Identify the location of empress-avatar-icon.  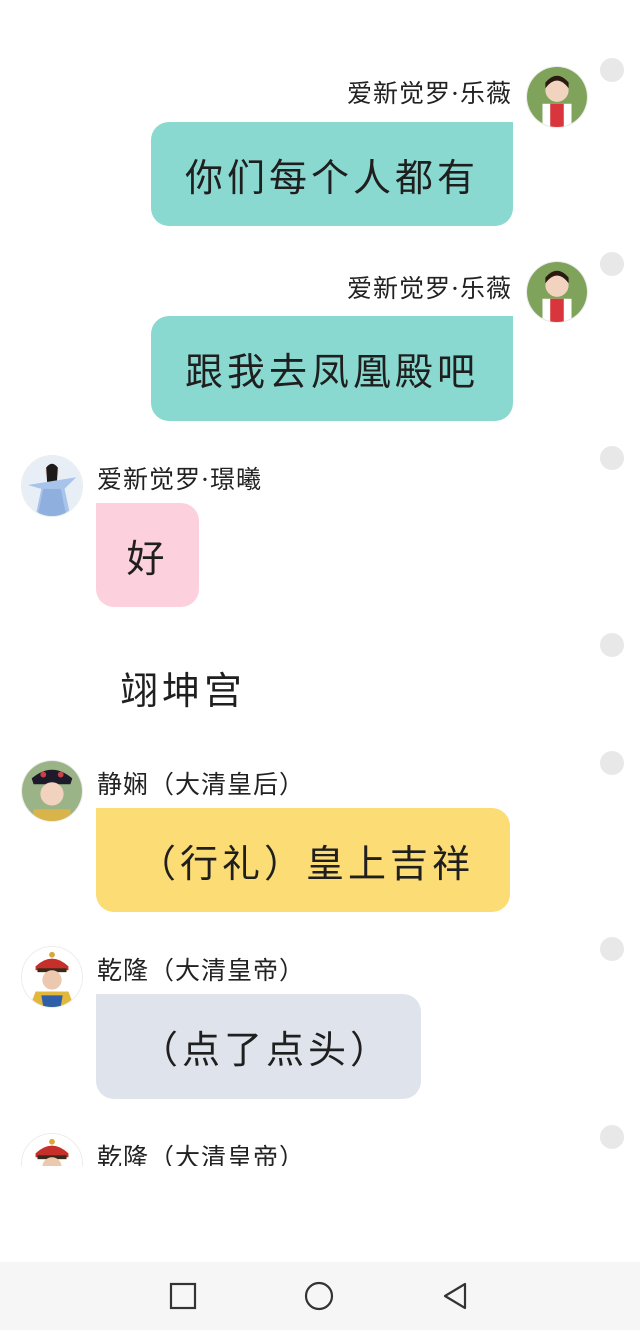
(52, 791).